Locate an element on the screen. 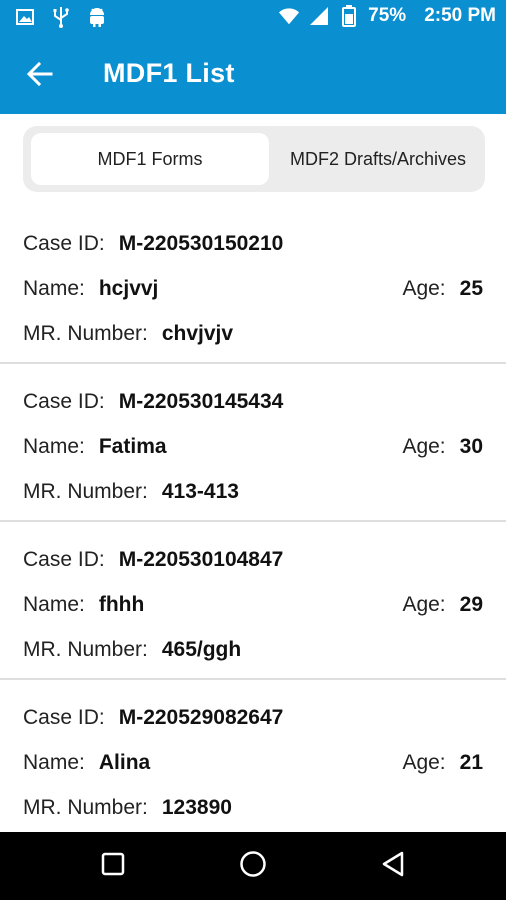  mr-number-row: MR. Number: 413-413 is located at coordinates (131, 492).